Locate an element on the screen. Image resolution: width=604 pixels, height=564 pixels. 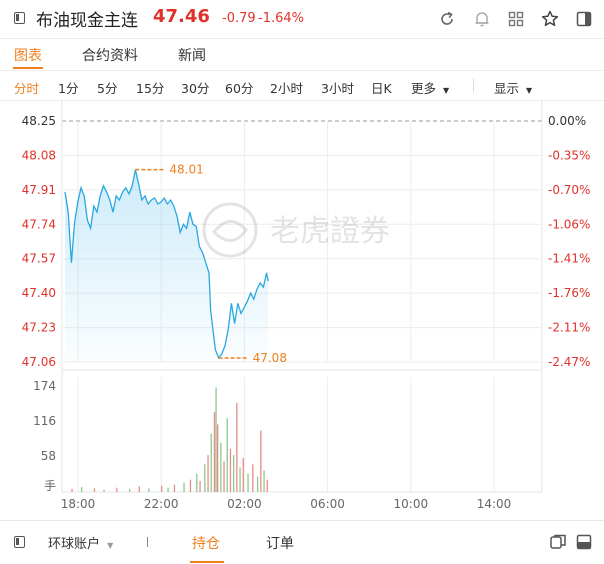
copy-icon is located at coordinates (558, 542).